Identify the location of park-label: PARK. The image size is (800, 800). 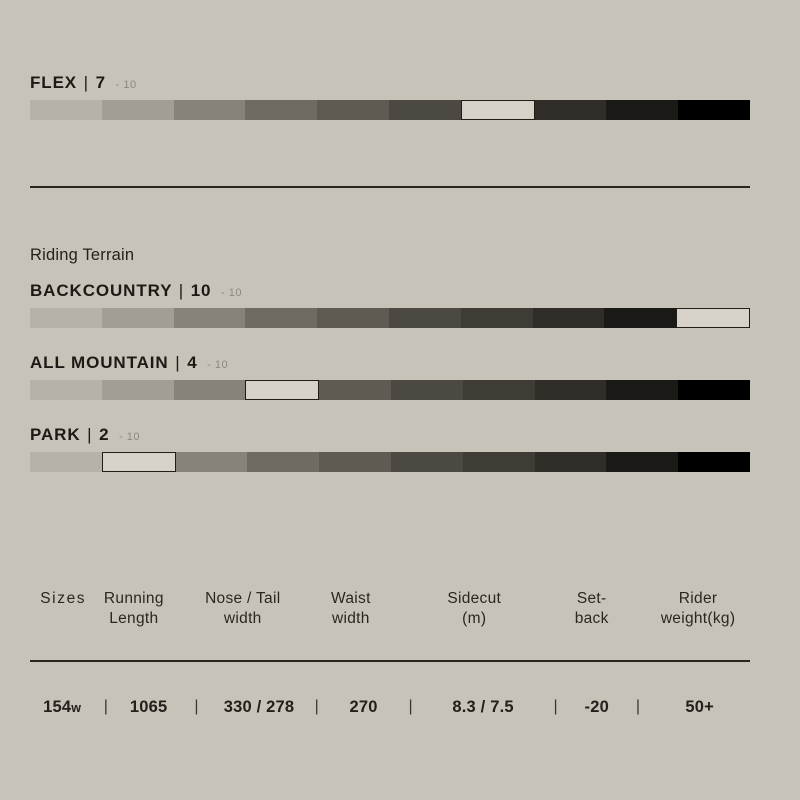
(55, 434).